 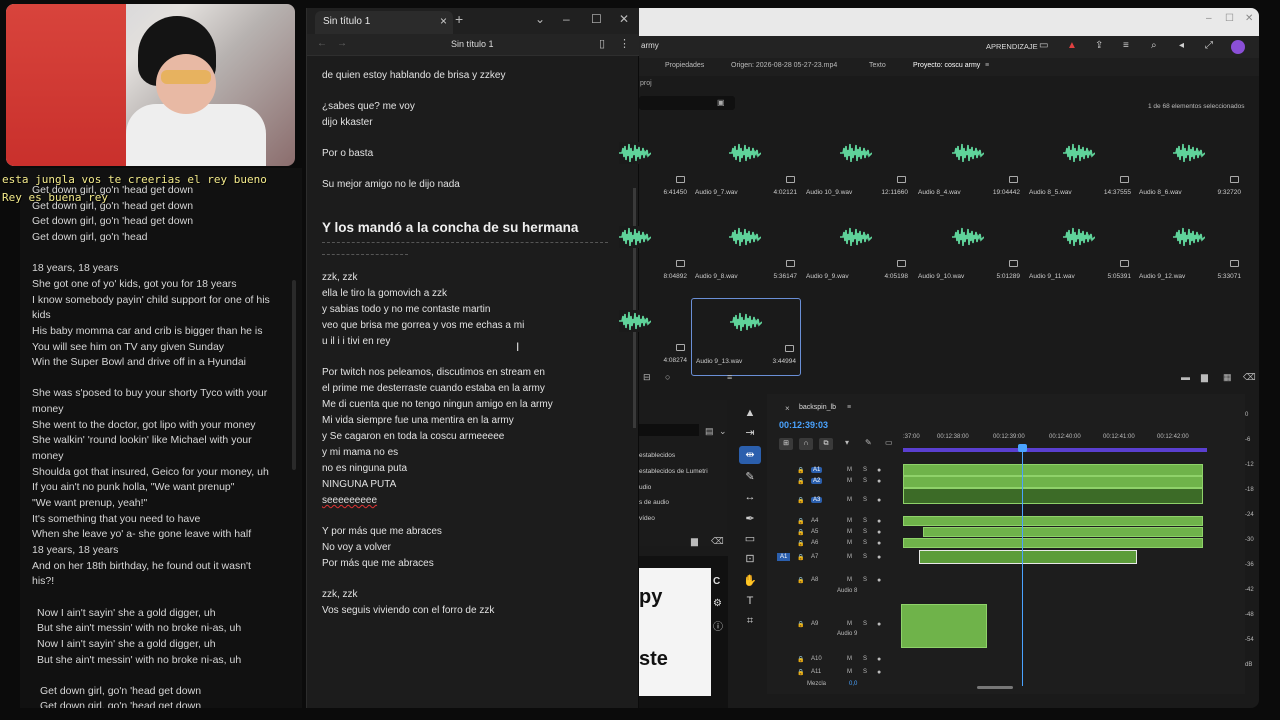 What do you see at coordinates (803, 425) in the screenshot?
I see `timecode: 00:12:39:03` at bounding box center [803, 425].